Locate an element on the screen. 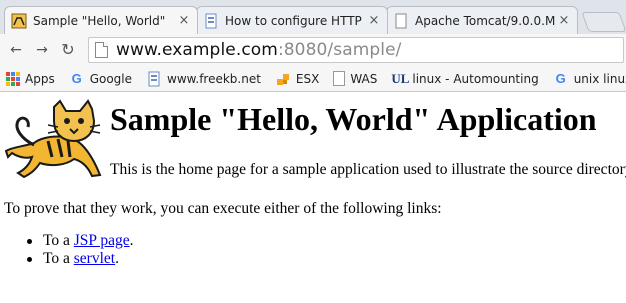  url-host: www.example.com is located at coordinates (197, 50).